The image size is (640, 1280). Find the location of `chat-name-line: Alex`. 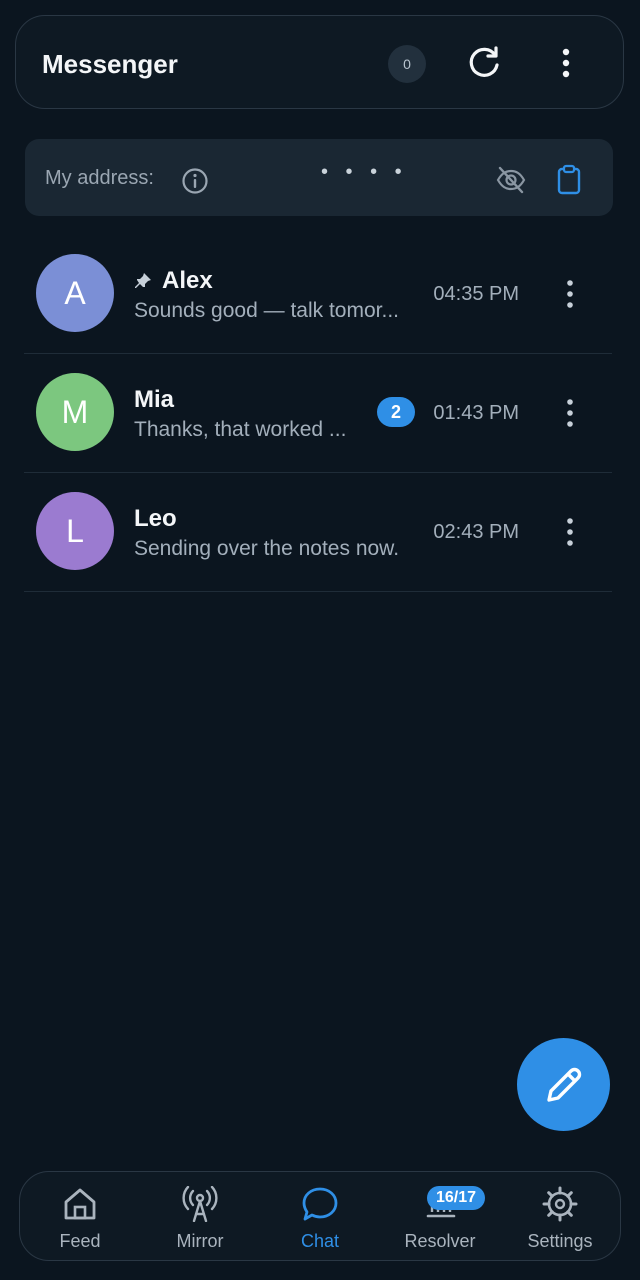

chat-name-line: Alex is located at coordinates (173, 281).